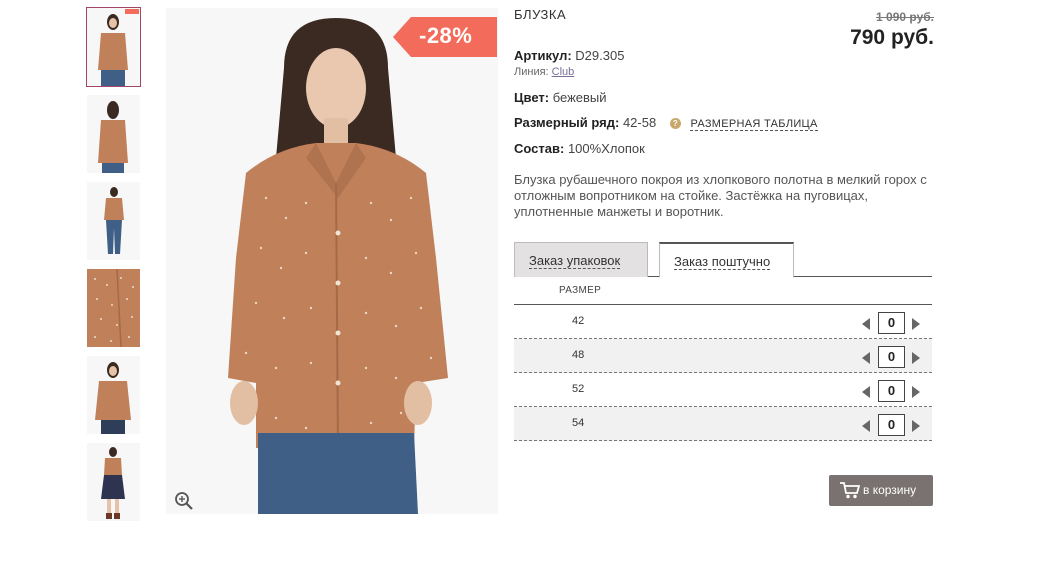 Image resolution: width=1053 pixels, height=562 pixels. Describe the element at coordinates (892, 37) in the screenshot. I see `current-price: 790 руб.` at that location.